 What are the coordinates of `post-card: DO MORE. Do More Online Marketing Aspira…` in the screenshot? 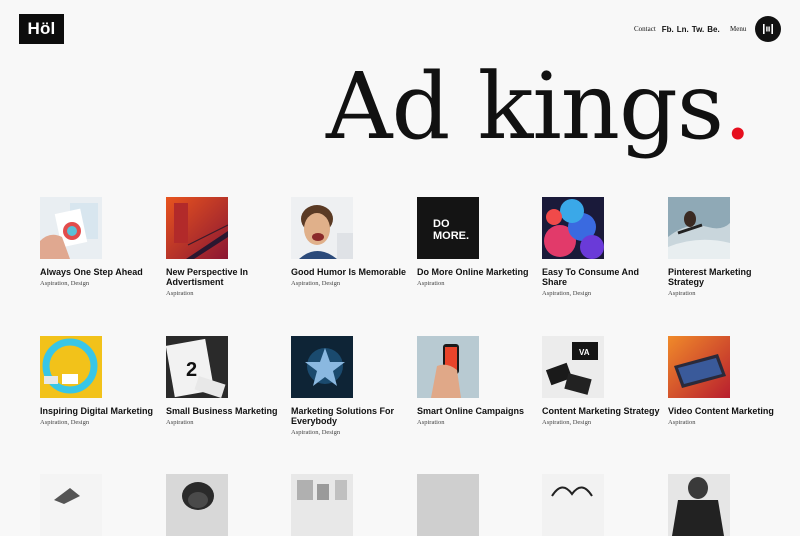 It's located at (477, 242).